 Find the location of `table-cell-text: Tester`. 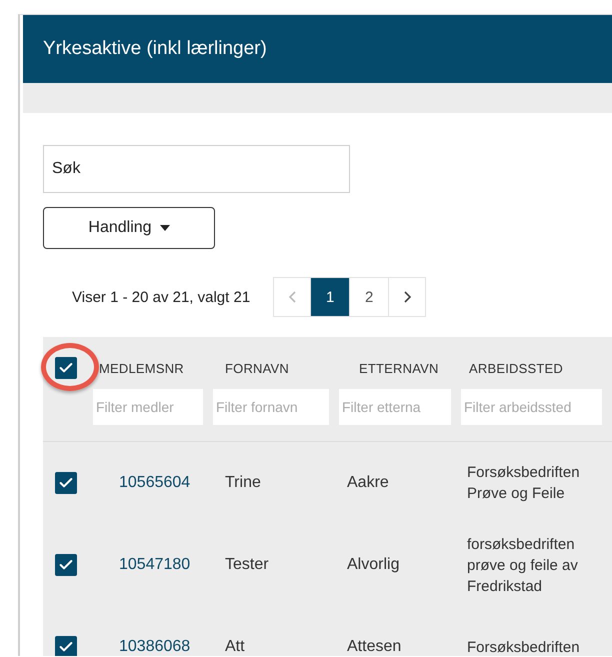

table-cell-text: Tester is located at coordinates (247, 565).